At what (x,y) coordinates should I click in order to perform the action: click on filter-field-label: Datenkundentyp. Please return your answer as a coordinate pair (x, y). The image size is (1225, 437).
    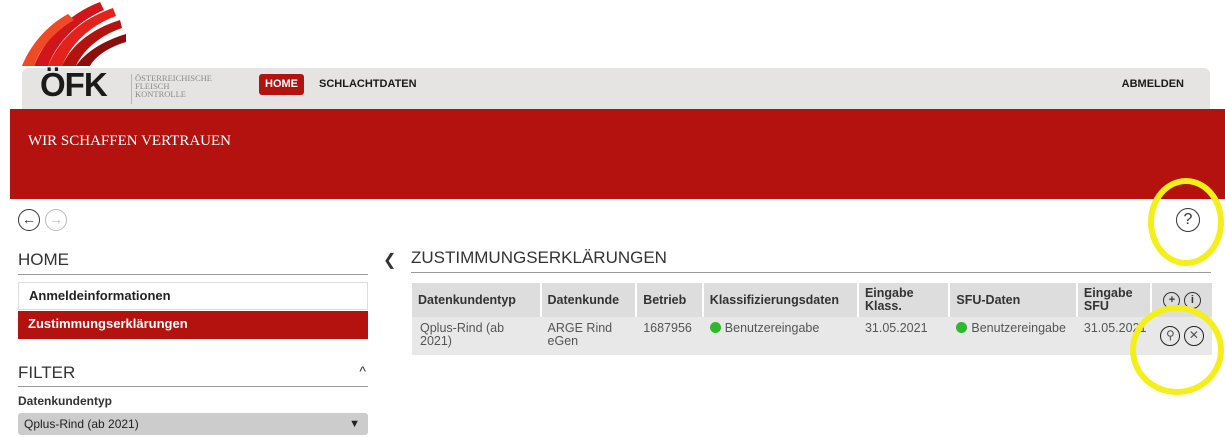
    Looking at the image, I should click on (65, 401).